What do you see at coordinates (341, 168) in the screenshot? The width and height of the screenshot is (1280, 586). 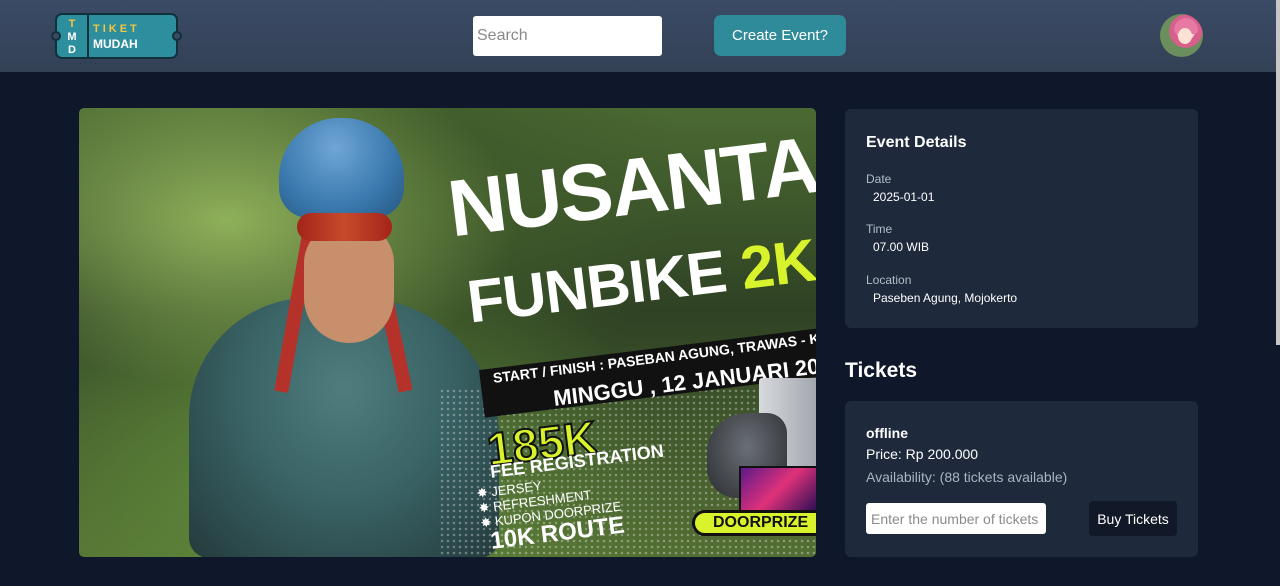 I see `helmet-graphic` at bounding box center [341, 168].